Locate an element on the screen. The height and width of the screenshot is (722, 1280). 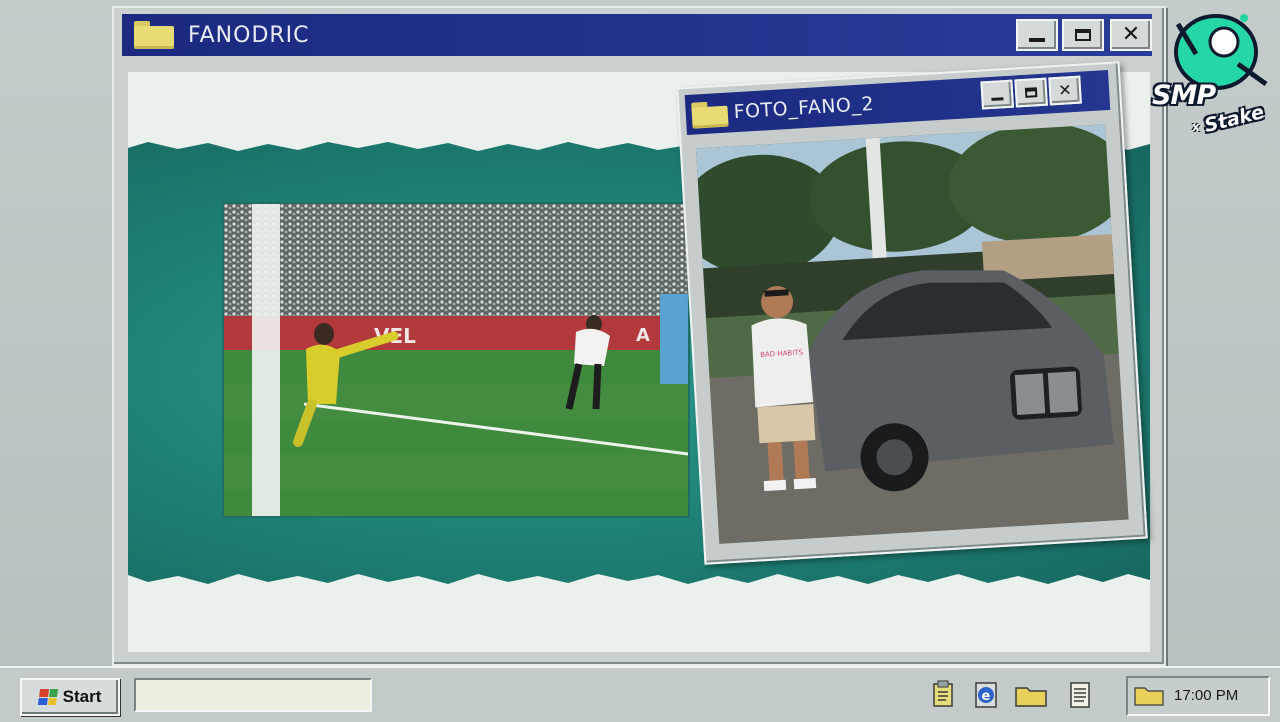
taskbar-input is located at coordinates (253, 695).